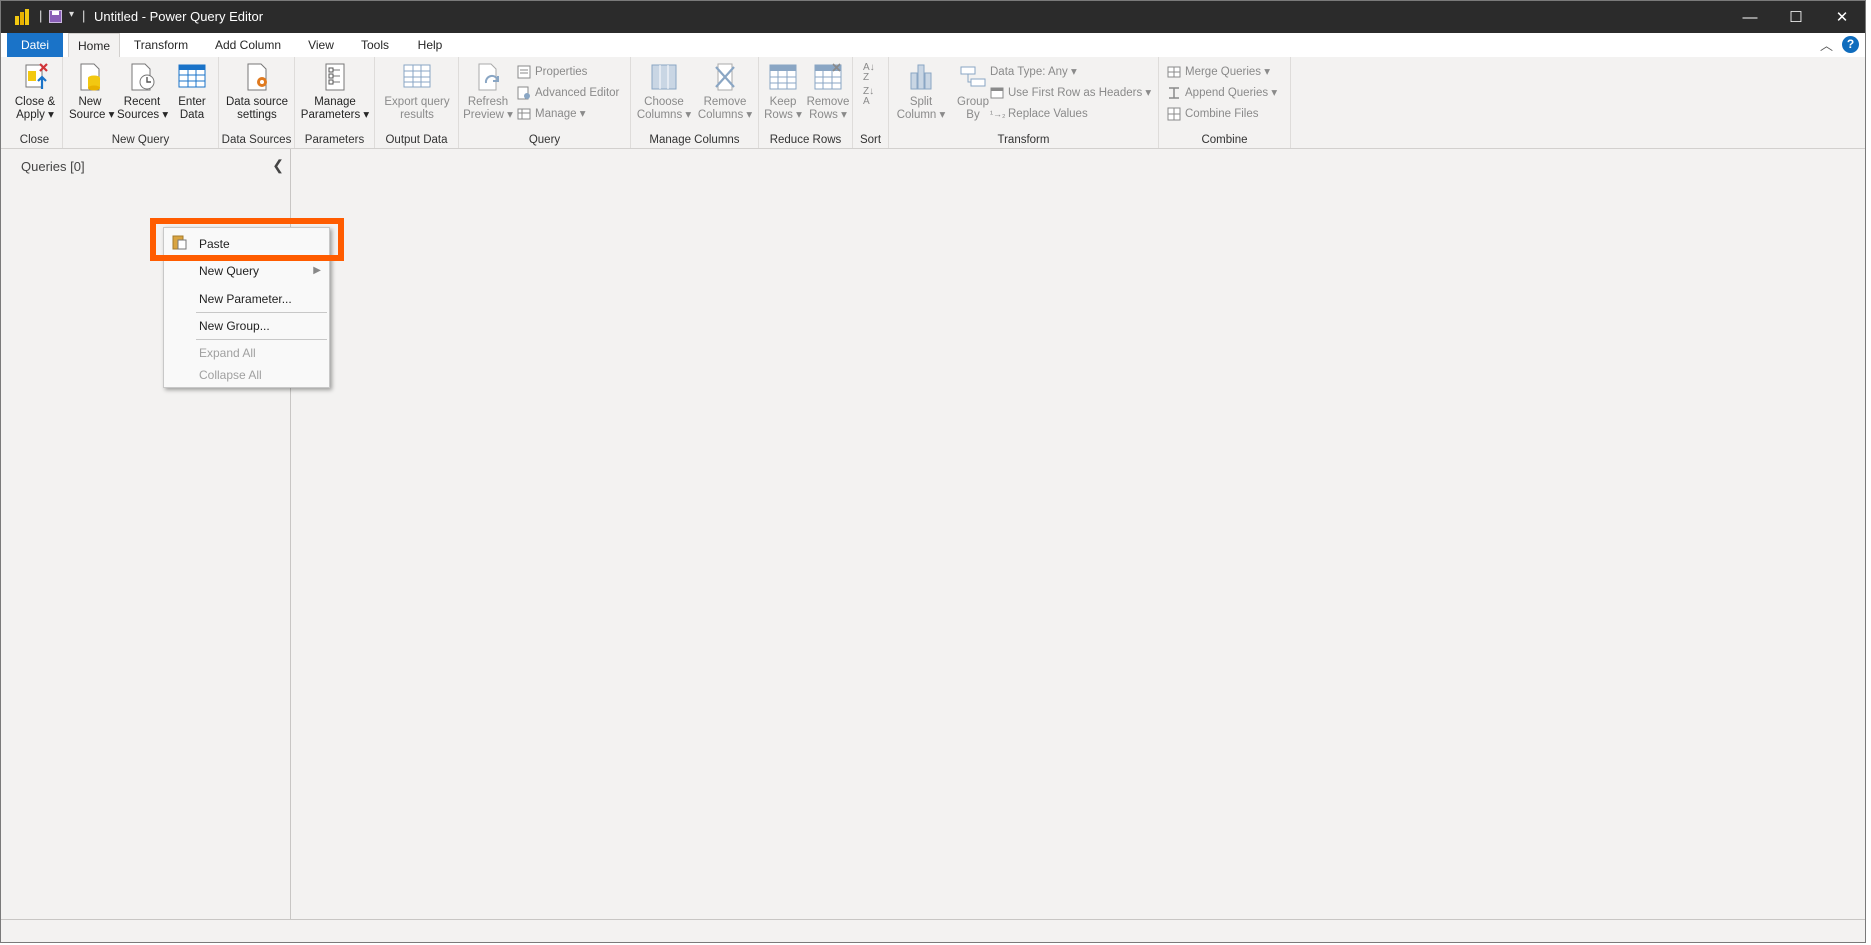  I want to click on sort-descending-icon: Z↓ A, so click(869, 96).